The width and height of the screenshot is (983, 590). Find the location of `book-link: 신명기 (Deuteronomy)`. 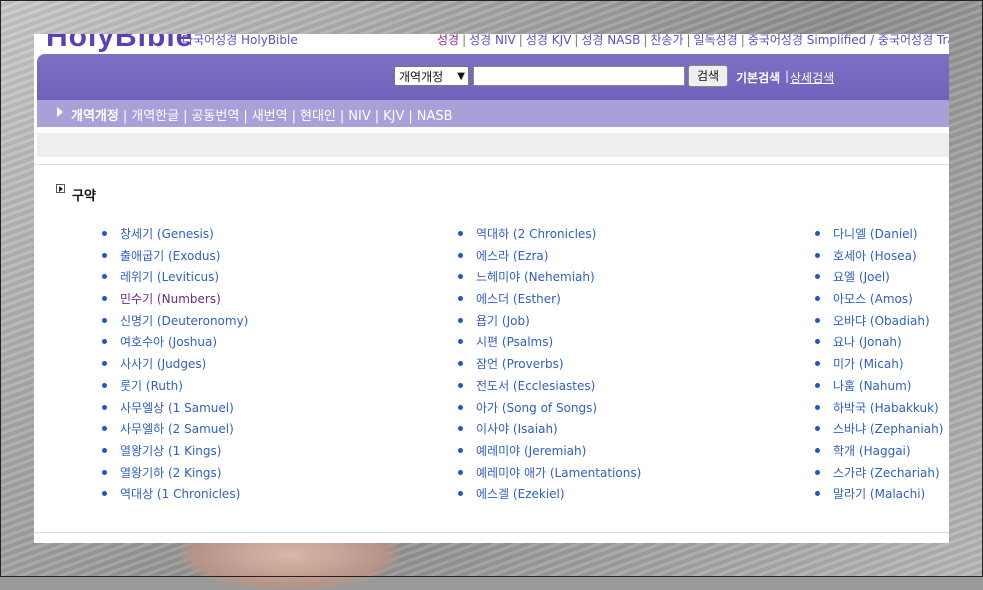

book-link: 신명기 (Deuteronomy) is located at coordinates (184, 321).